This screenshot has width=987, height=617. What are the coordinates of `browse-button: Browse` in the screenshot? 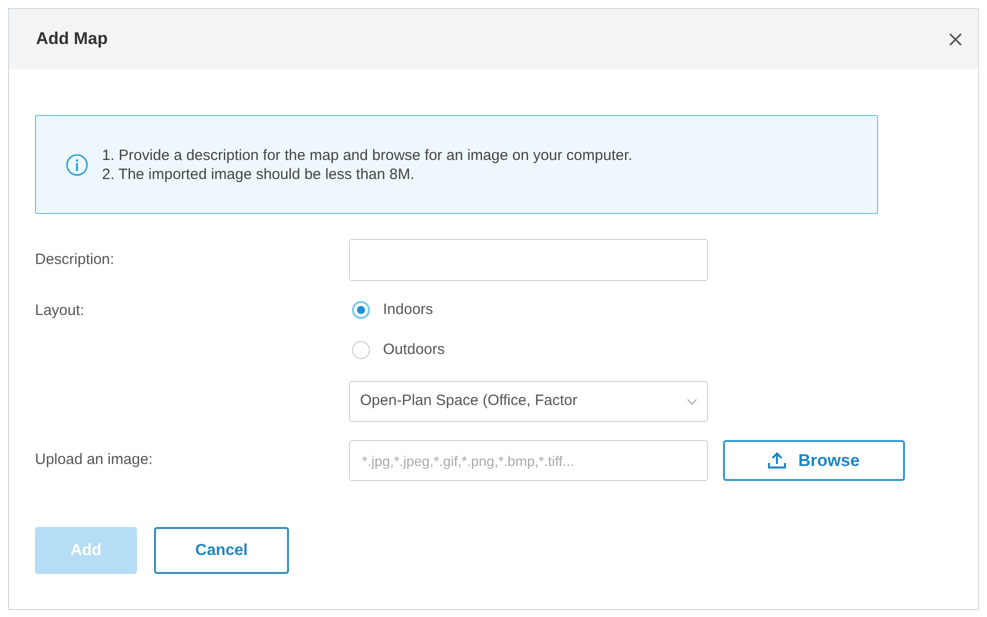 It's located at (814, 460).